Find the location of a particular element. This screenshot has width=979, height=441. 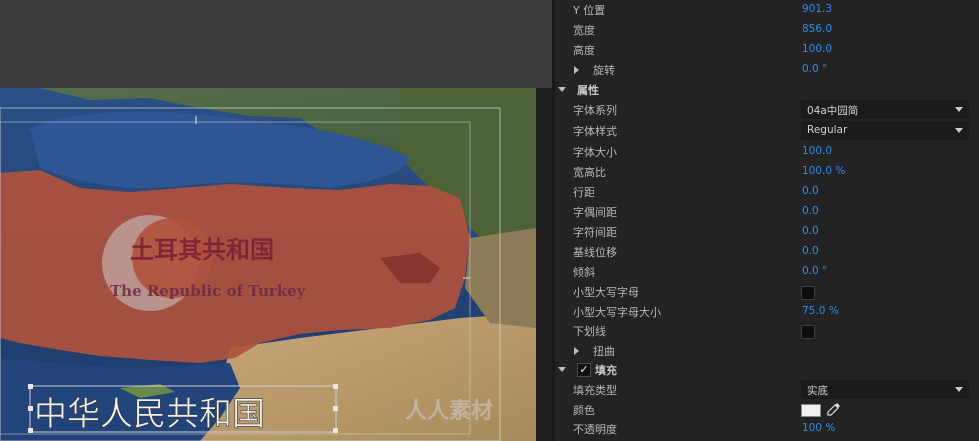

baseline-shift-value: 0.0 is located at coordinates (810, 251).